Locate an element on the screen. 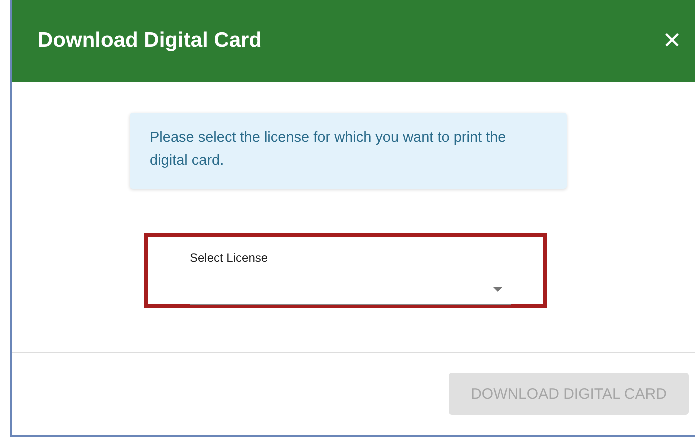 This screenshot has height=437, width=695. license-select: Select License is located at coordinates (350, 278).